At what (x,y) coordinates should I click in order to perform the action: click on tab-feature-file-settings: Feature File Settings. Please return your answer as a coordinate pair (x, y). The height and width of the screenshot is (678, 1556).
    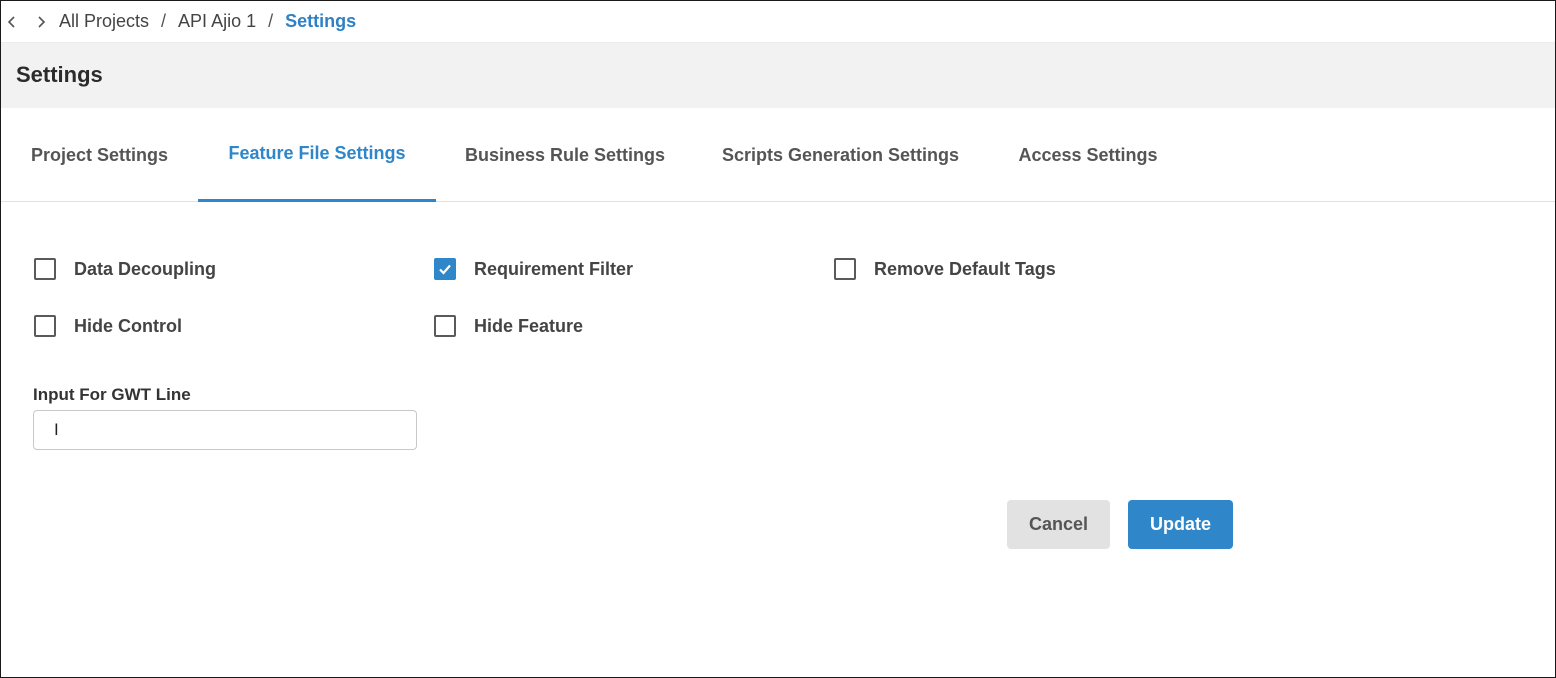
    Looking at the image, I should click on (317, 155).